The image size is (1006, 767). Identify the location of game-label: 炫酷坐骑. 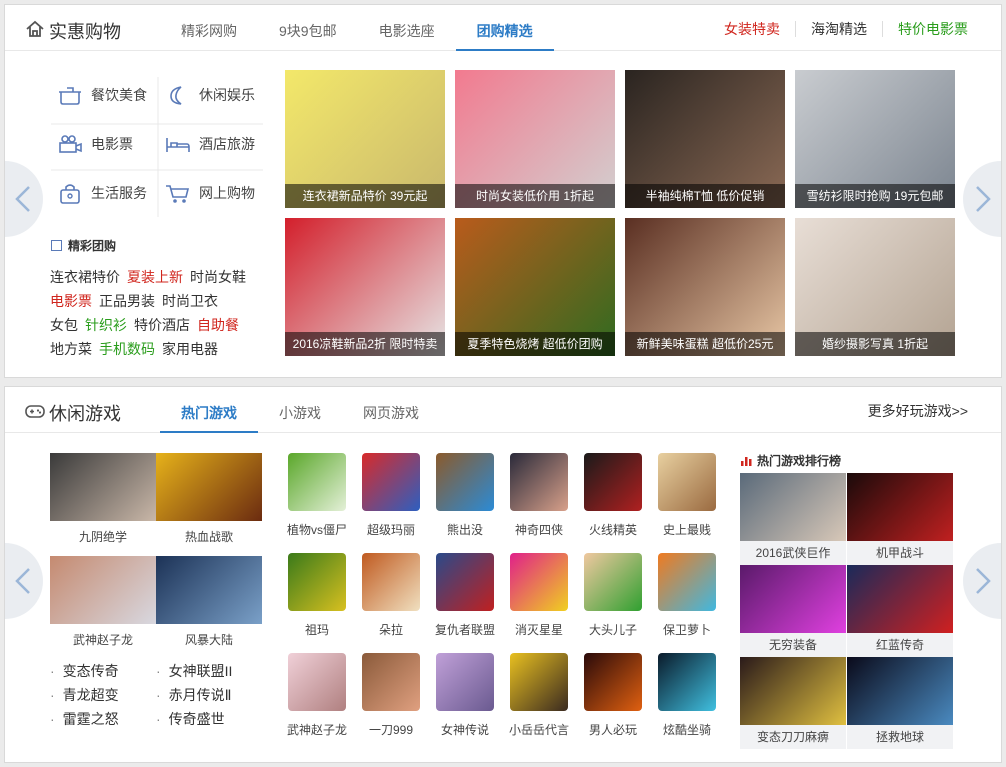
(686, 730).